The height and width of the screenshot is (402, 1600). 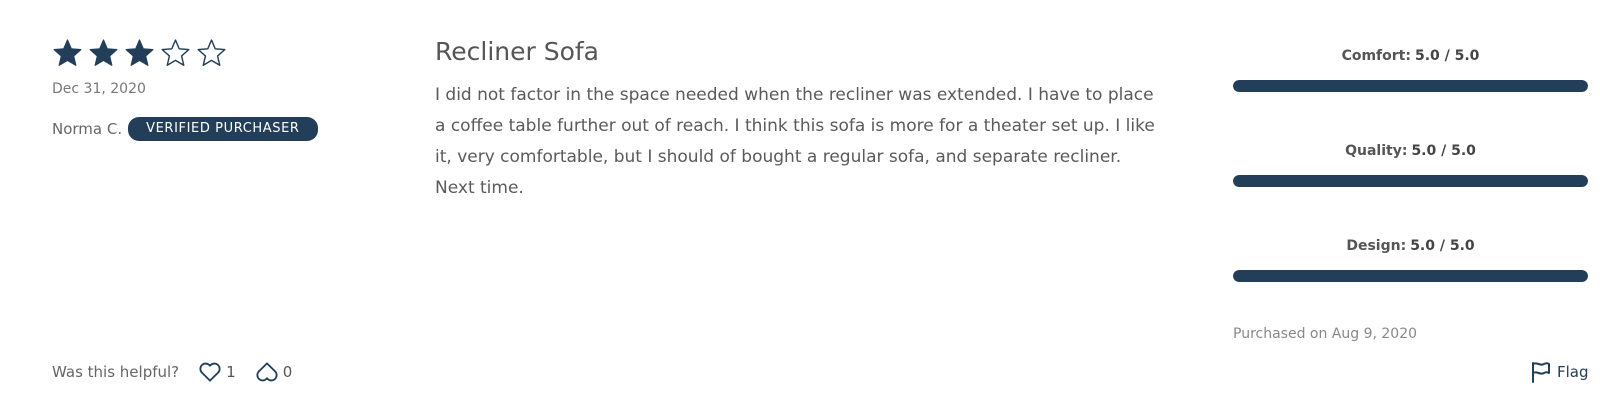 I want to click on flag-icon, so click(x=1544, y=372).